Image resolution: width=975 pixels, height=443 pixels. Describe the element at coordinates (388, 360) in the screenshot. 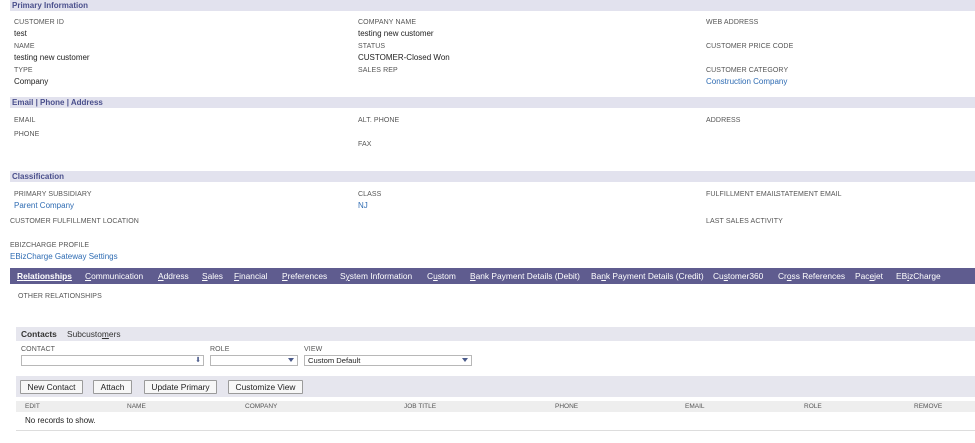

I see `view-filter-select: Custom Default` at that location.